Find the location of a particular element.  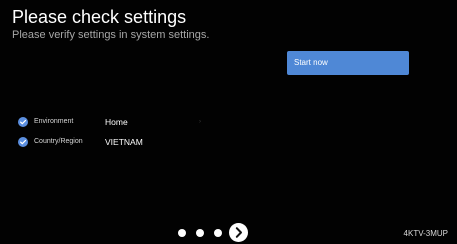

chevron-right-icon is located at coordinates (238, 232).